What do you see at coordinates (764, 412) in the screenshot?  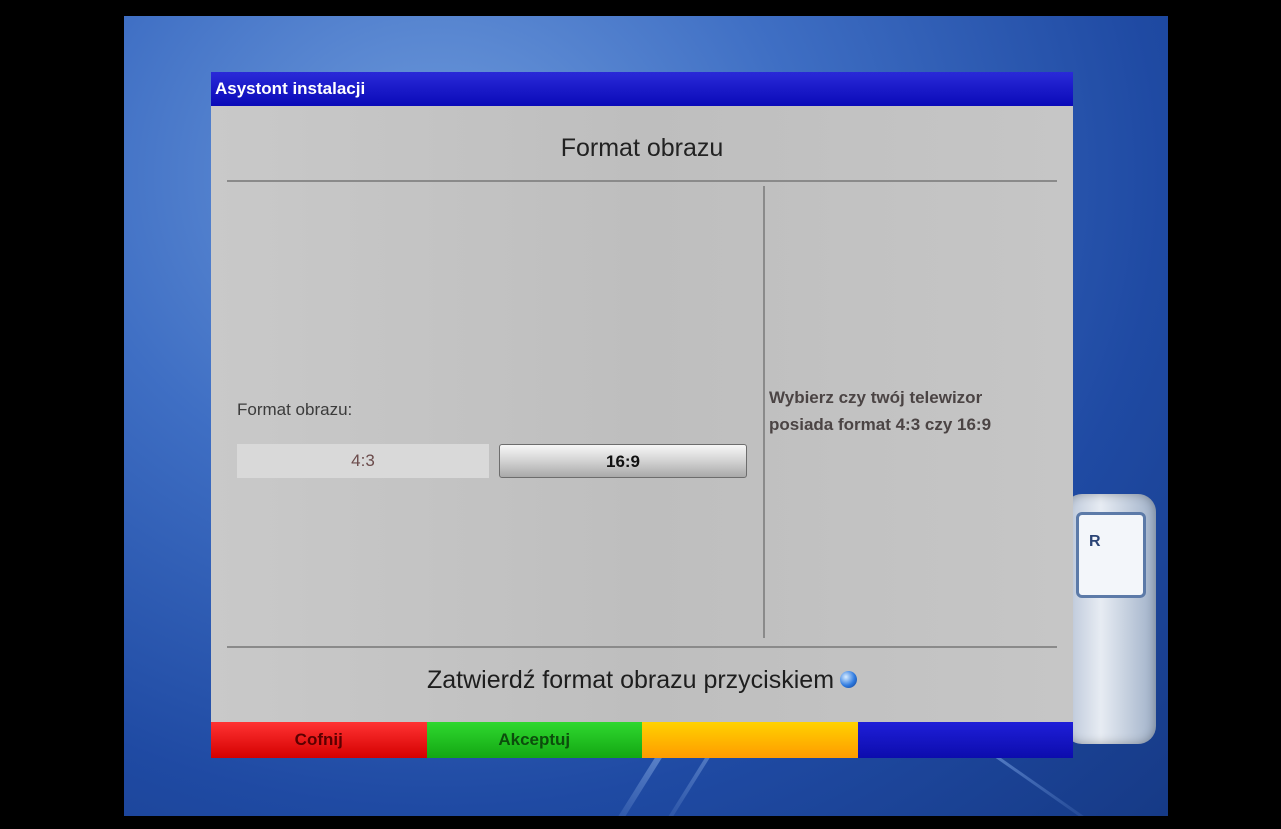 I see `vertical-divider` at bounding box center [764, 412].